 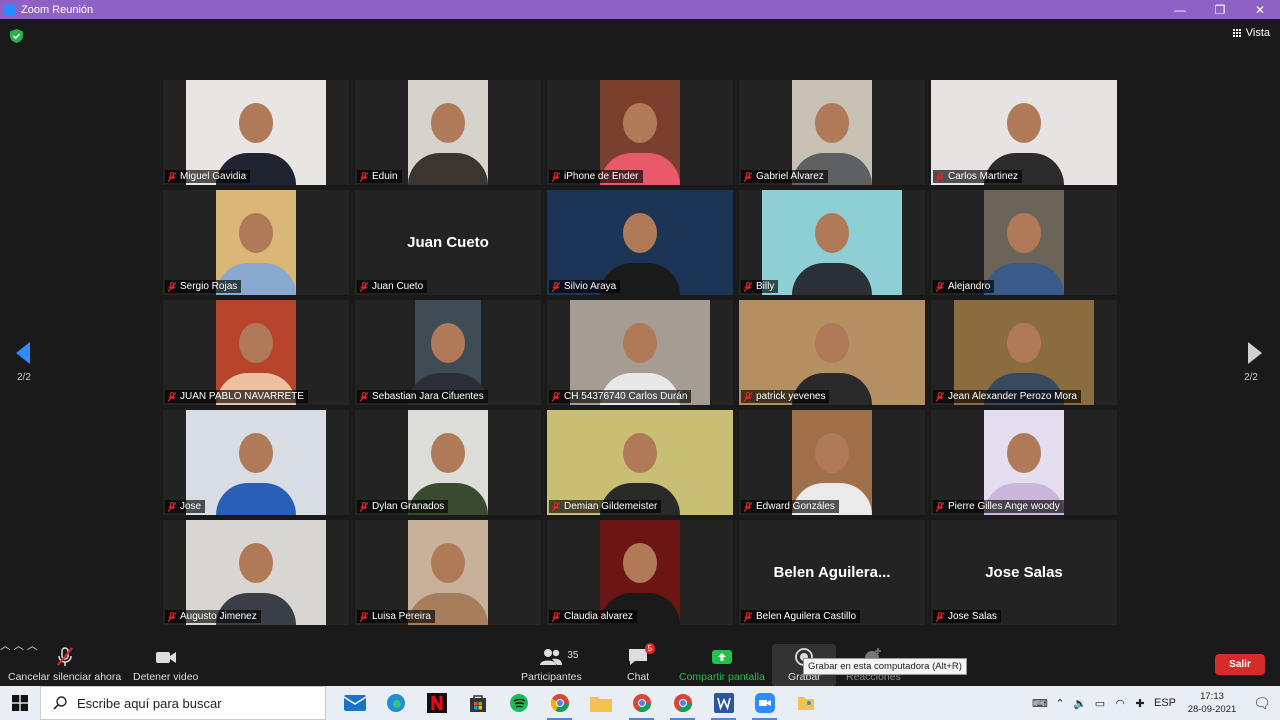 I want to click on participant-tile: Billy, so click(x=832, y=242).